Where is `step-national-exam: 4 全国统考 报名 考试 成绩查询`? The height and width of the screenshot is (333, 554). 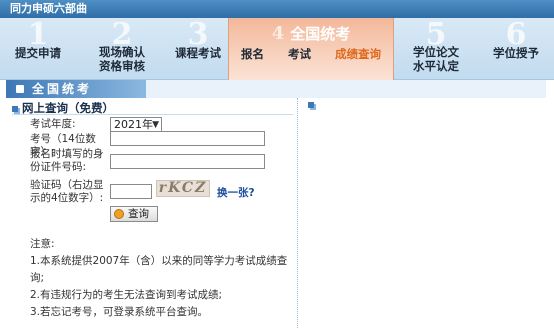 step-national-exam: 4 全国统考 报名 考试 成绩查询 is located at coordinates (311, 49).